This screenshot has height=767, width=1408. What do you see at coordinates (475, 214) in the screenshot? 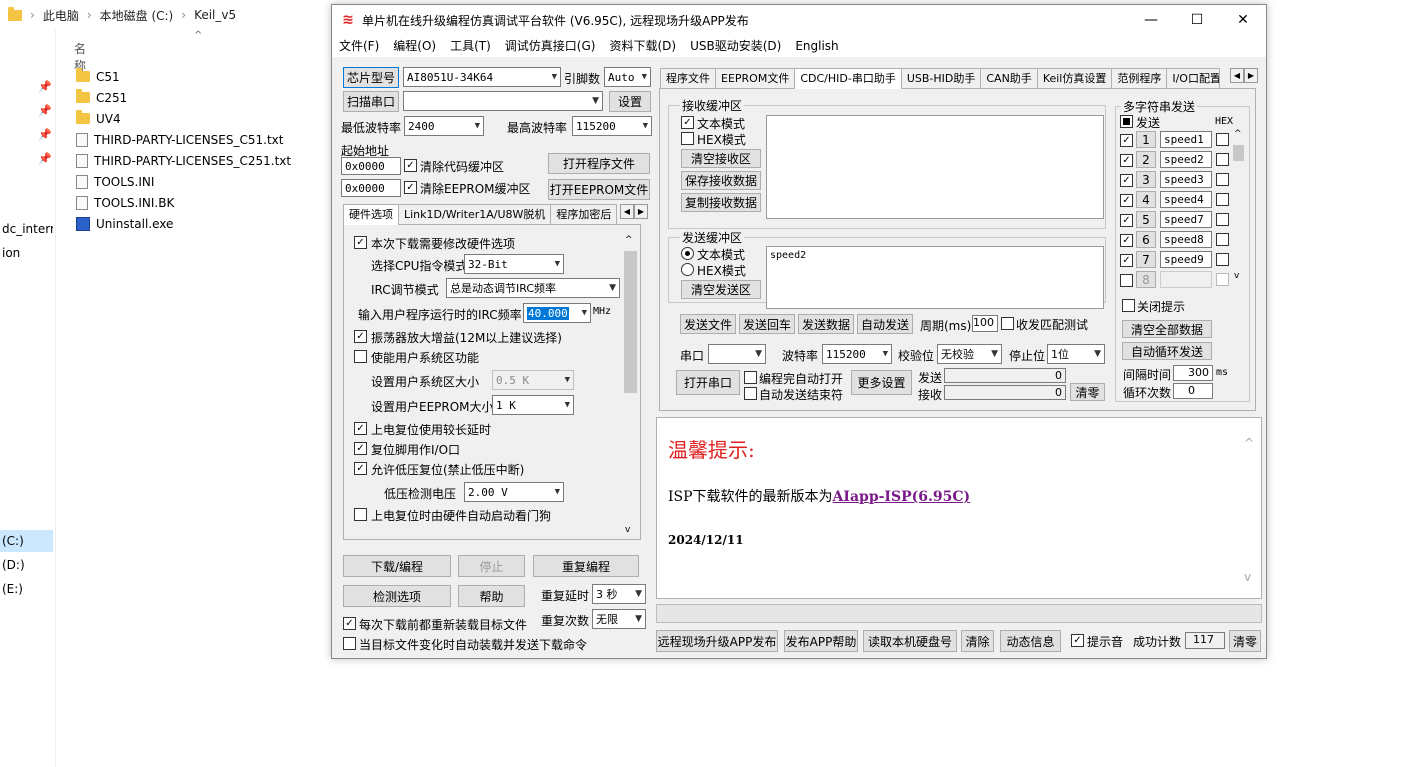
I see `tab-offline-writer: Link1D/Writer1A/U8W脱机` at bounding box center [475, 214].